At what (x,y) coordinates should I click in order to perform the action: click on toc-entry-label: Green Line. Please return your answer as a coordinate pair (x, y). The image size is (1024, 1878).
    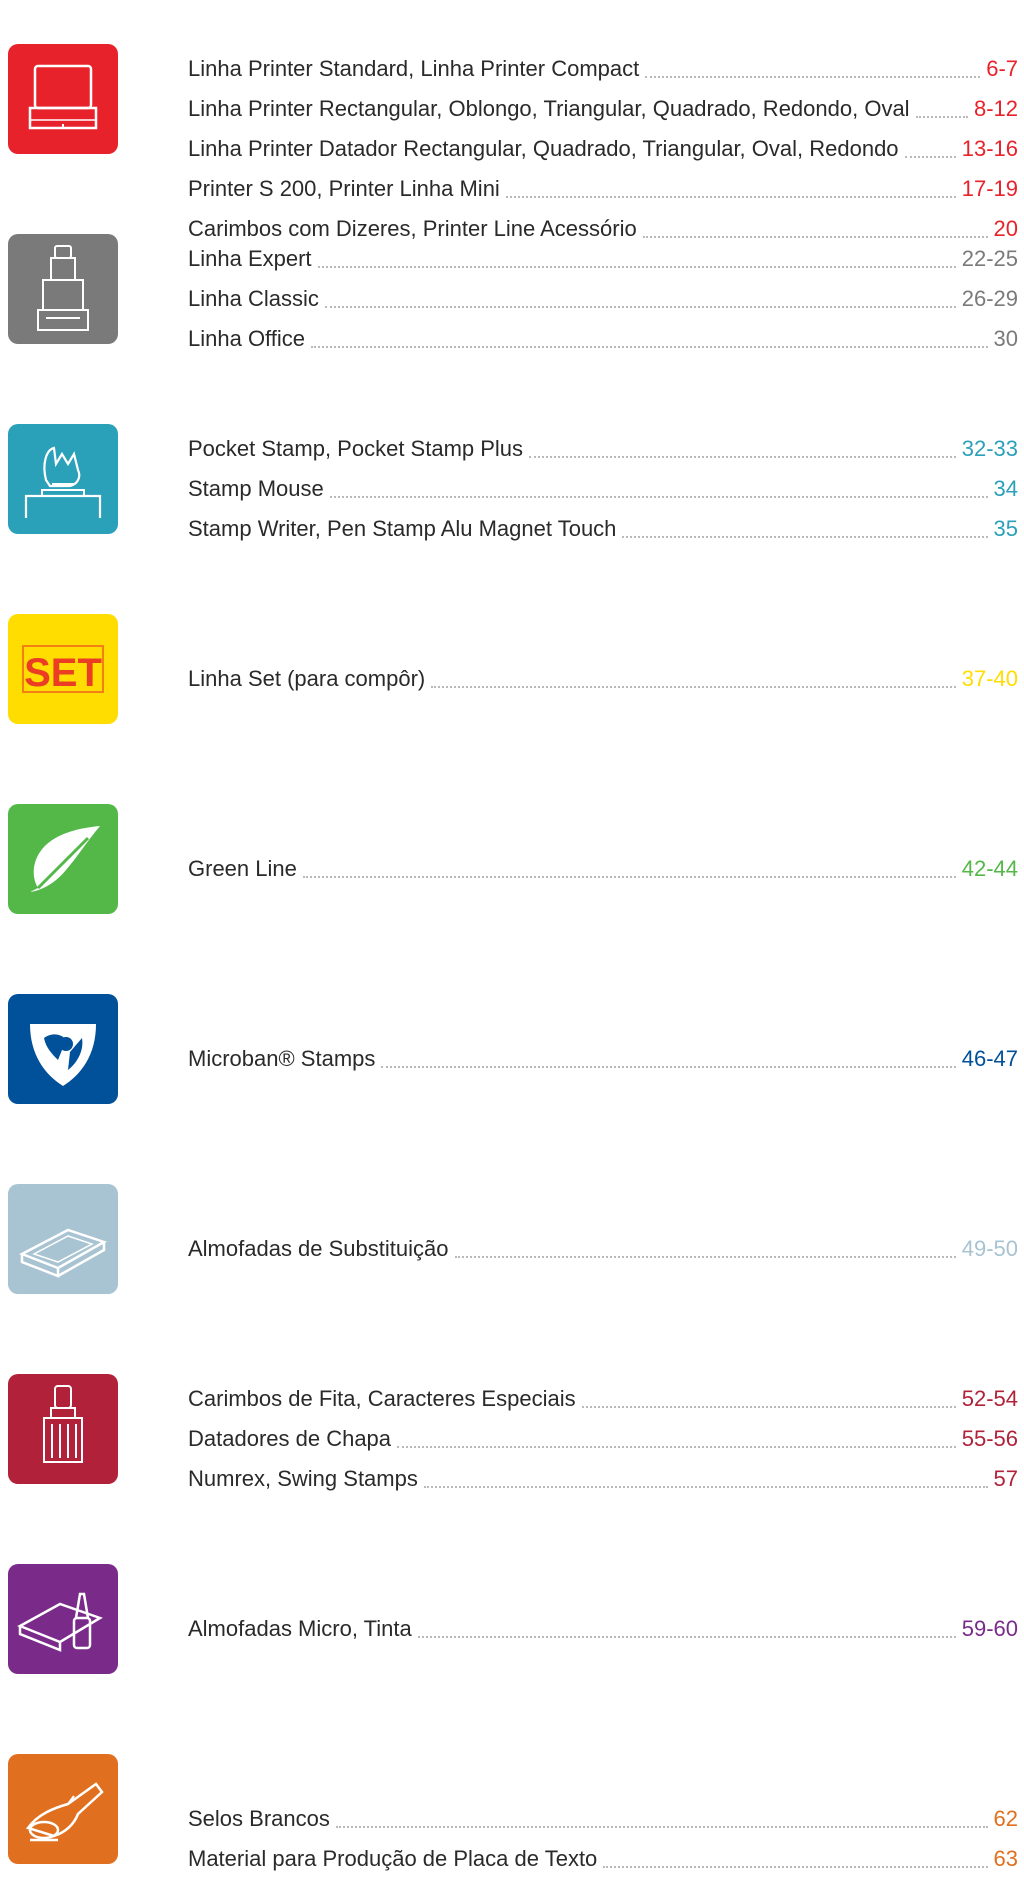
    Looking at the image, I should click on (242, 868).